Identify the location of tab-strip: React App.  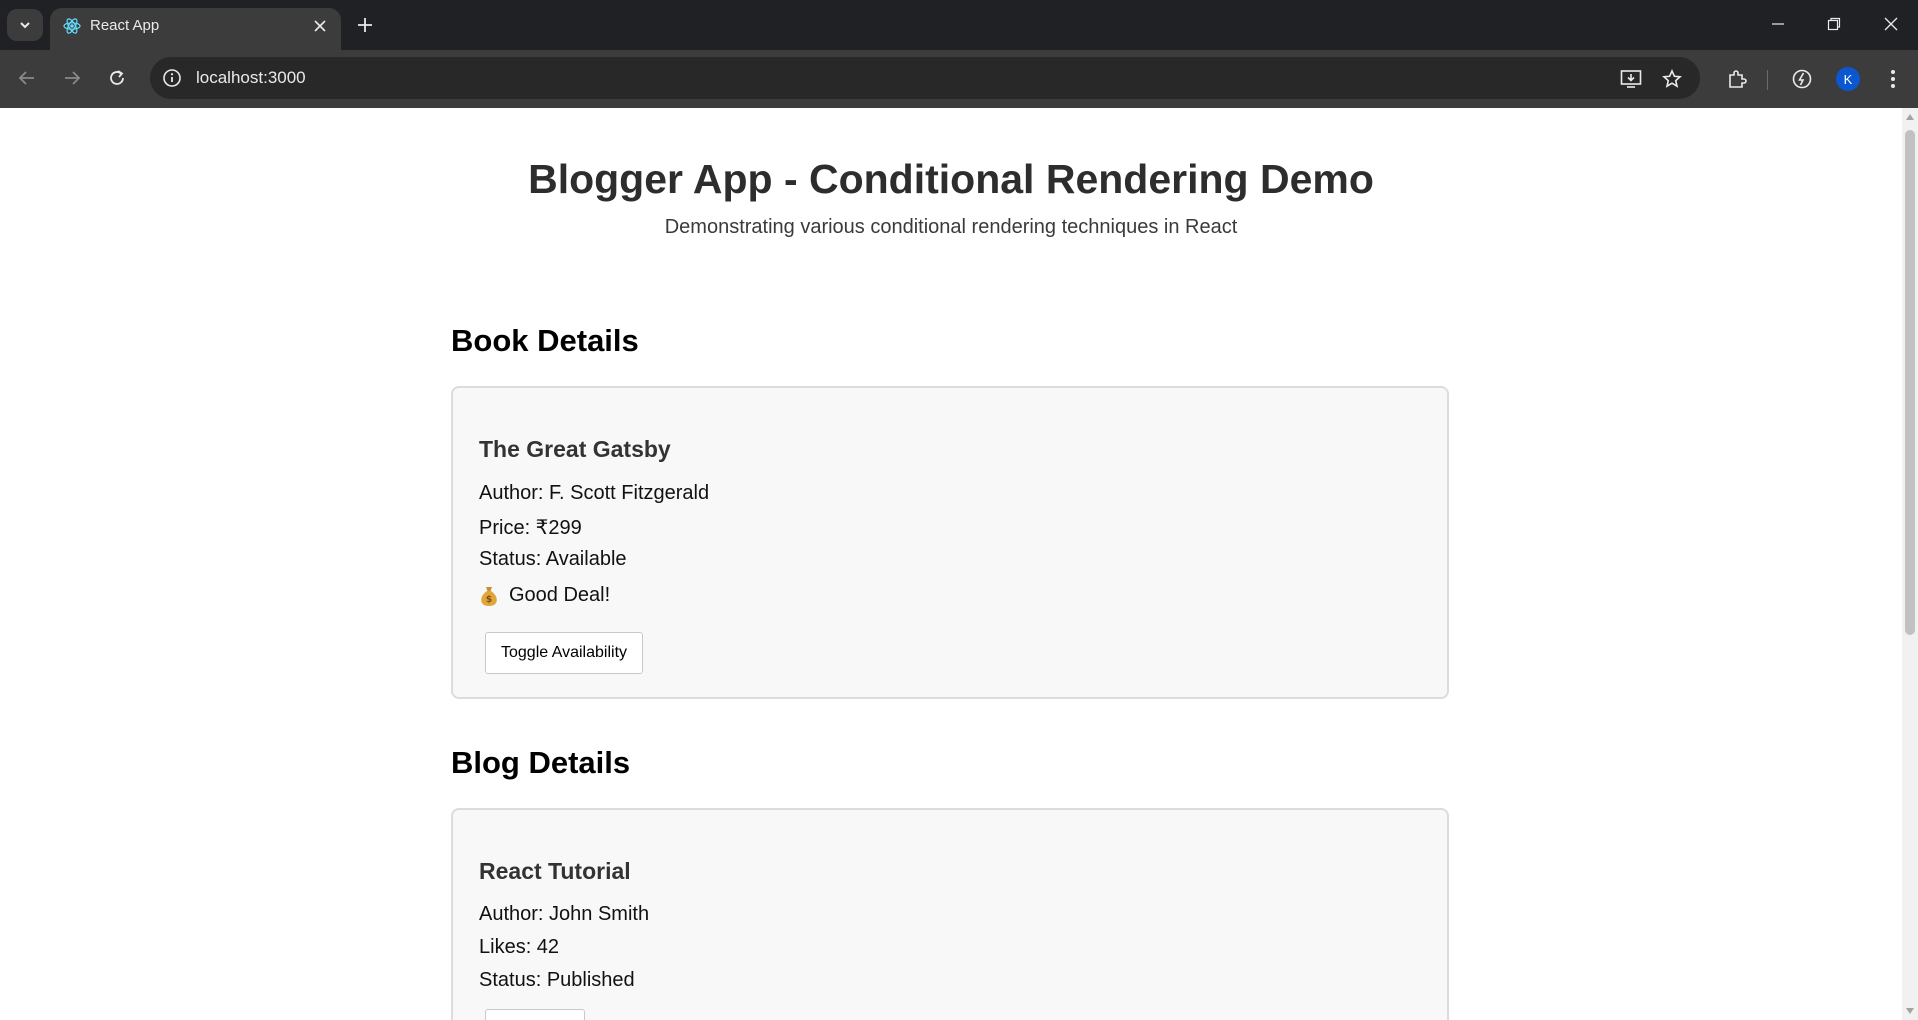
(959, 25).